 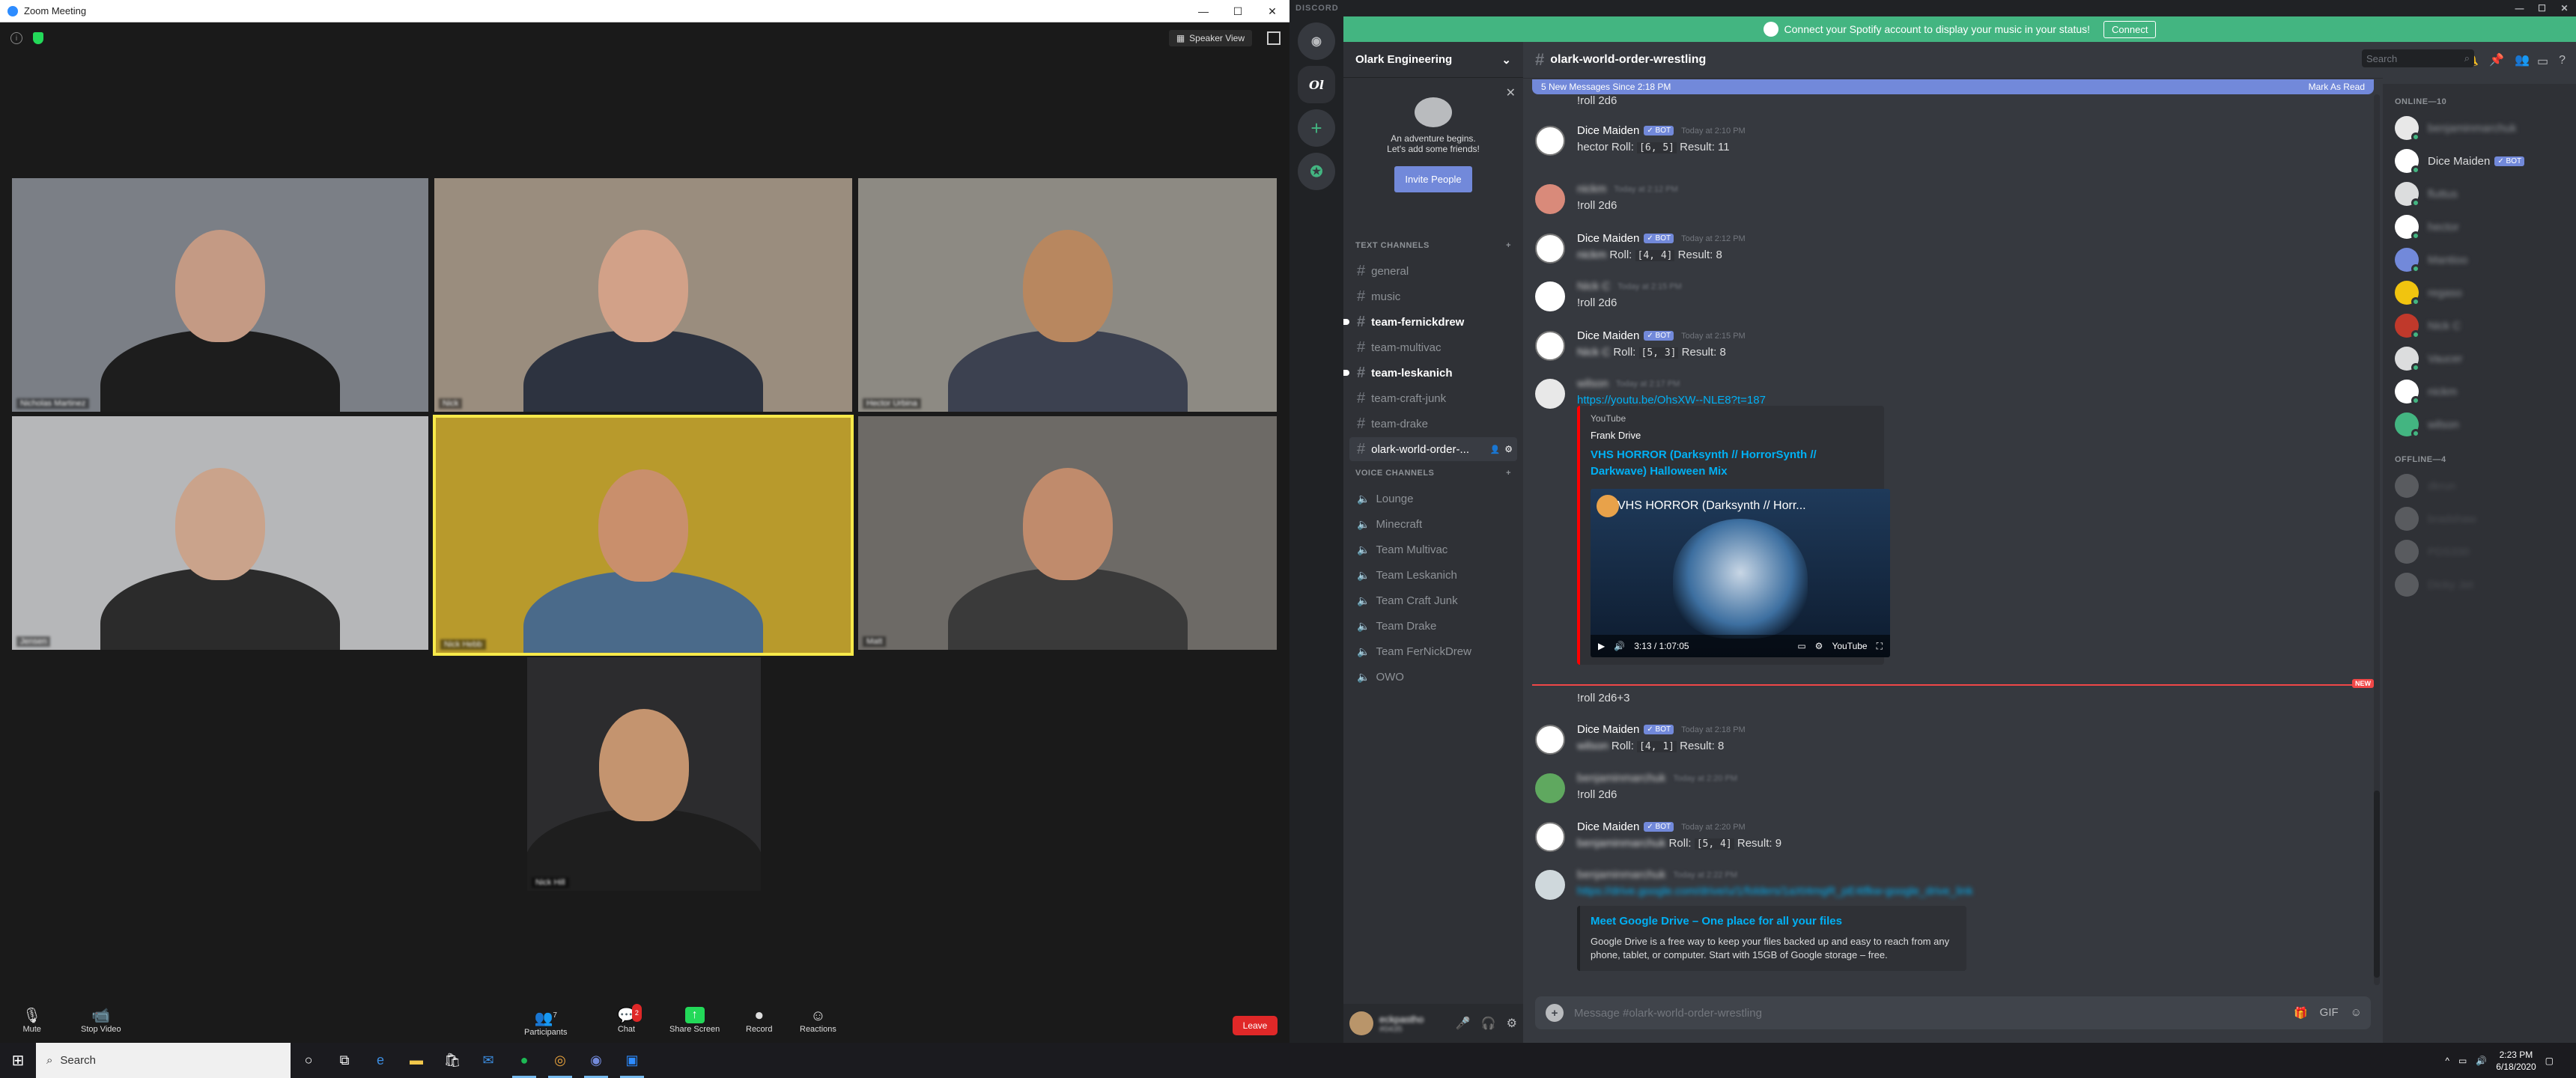 What do you see at coordinates (1433, 60) in the screenshot?
I see `server-header: Olark Engineering ⌄` at bounding box center [1433, 60].